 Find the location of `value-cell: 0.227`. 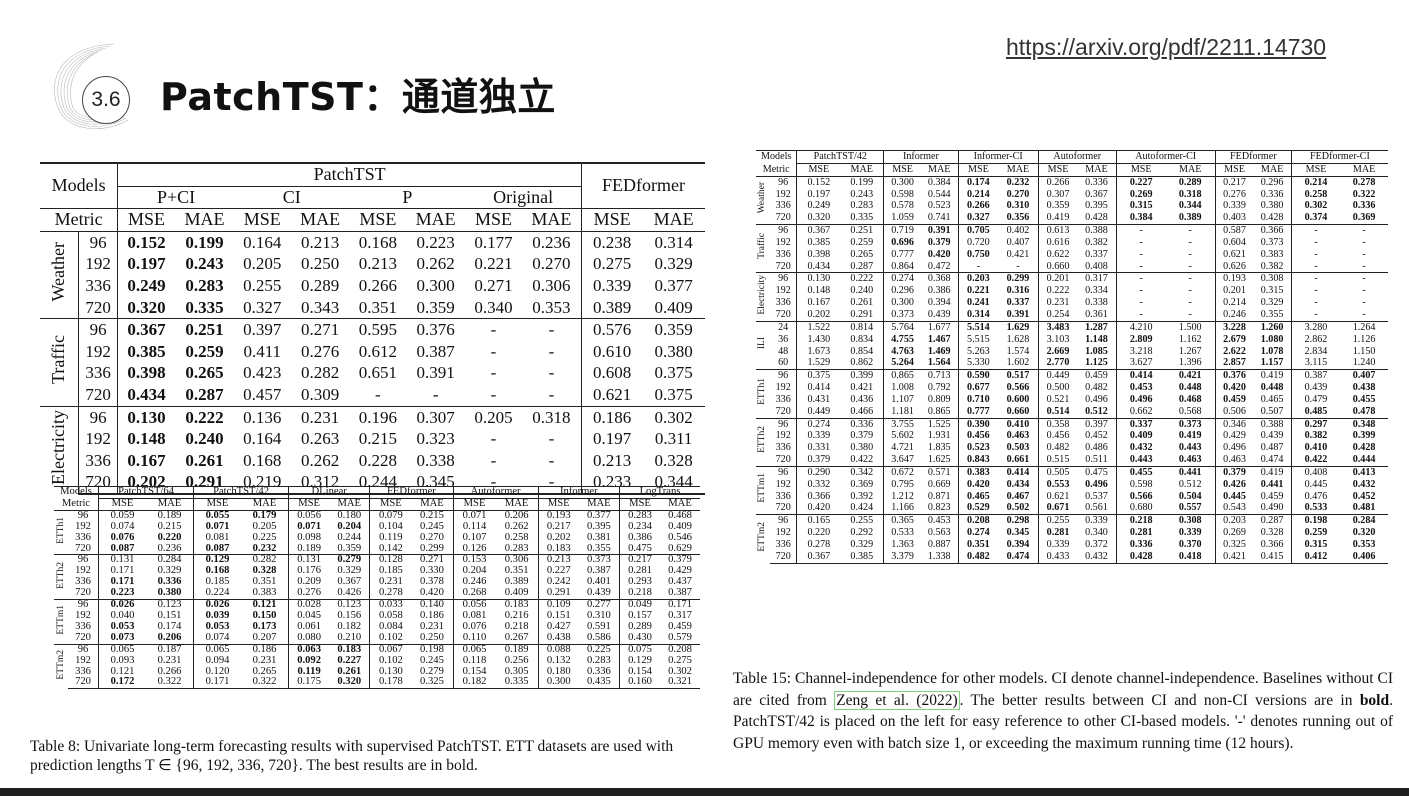

value-cell: 0.227 is located at coordinates (349, 660).